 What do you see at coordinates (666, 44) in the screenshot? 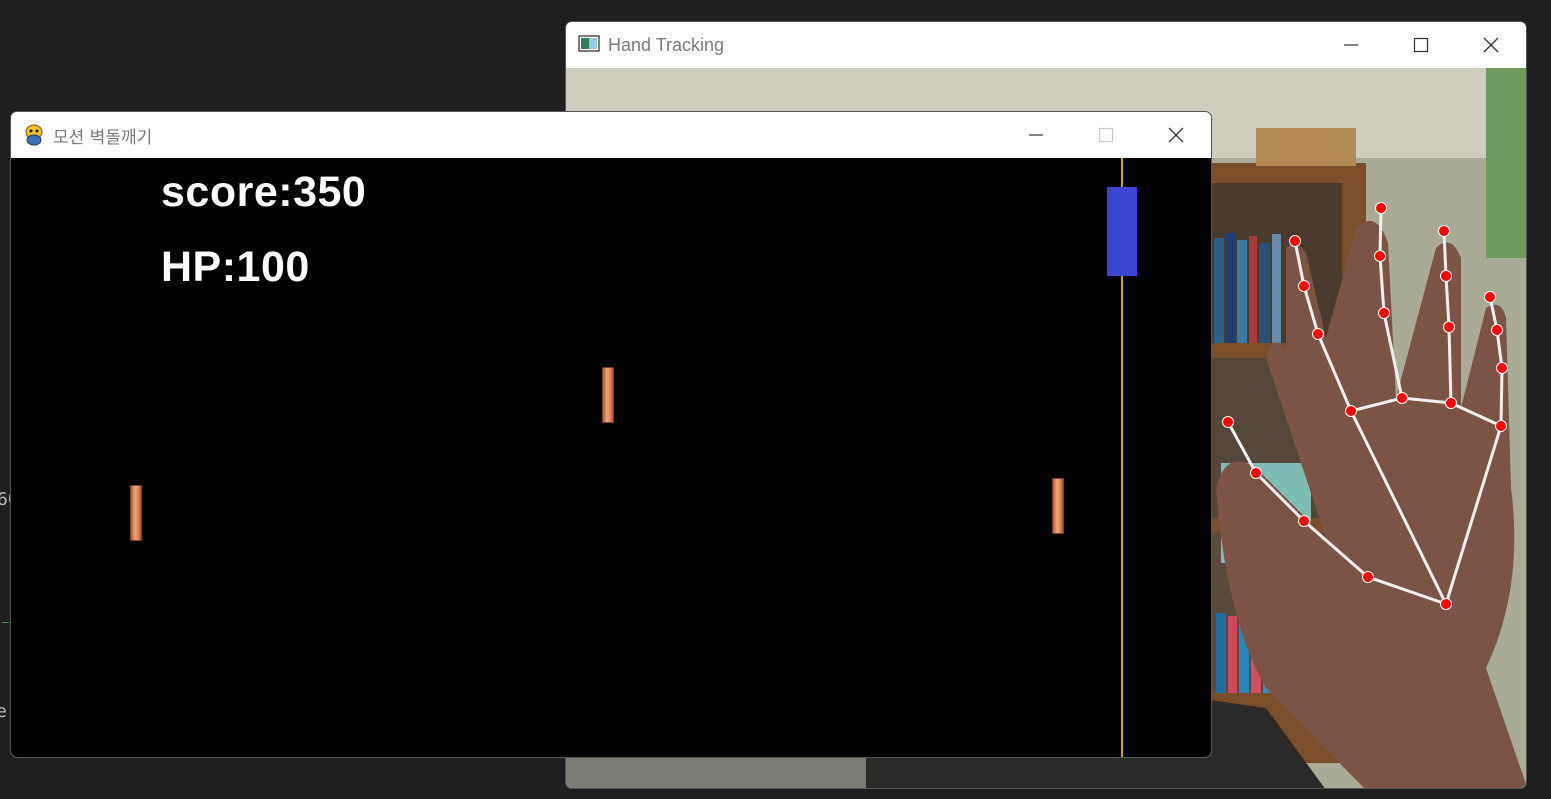
I see `window-title: Hand Tracking` at bounding box center [666, 44].